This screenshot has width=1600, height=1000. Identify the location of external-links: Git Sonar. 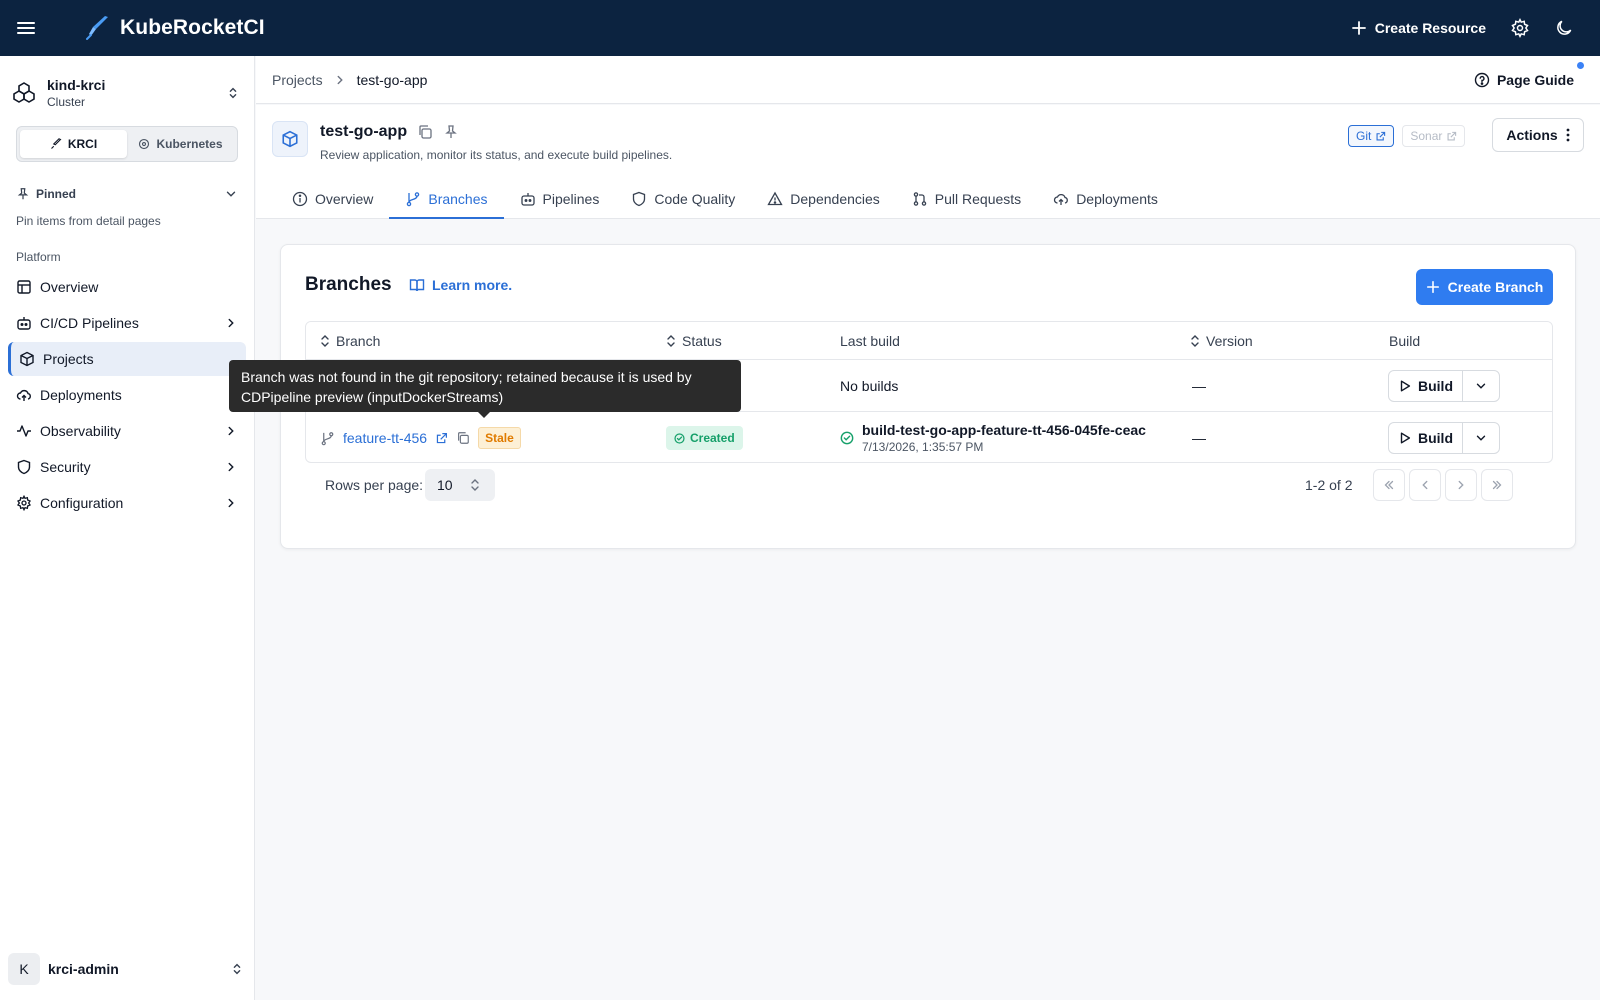
(1407, 136).